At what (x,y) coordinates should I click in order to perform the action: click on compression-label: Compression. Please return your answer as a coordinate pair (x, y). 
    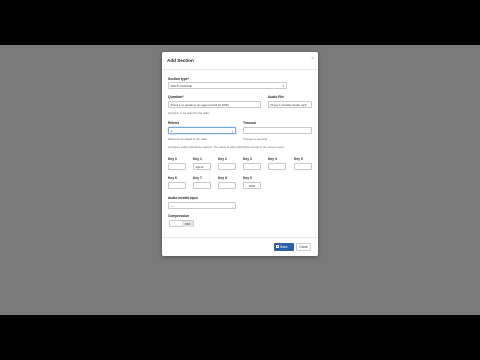
    Looking at the image, I should click on (179, 216).